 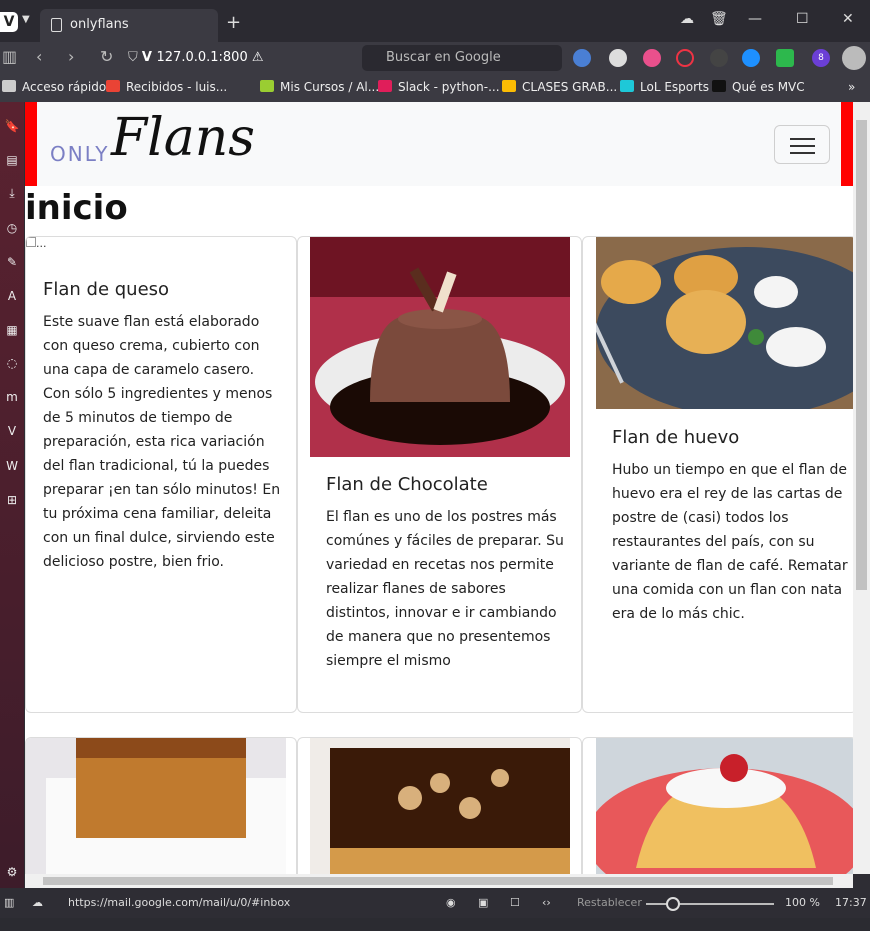 I want to click on broken-image-icon, so click(x=31, y=242).